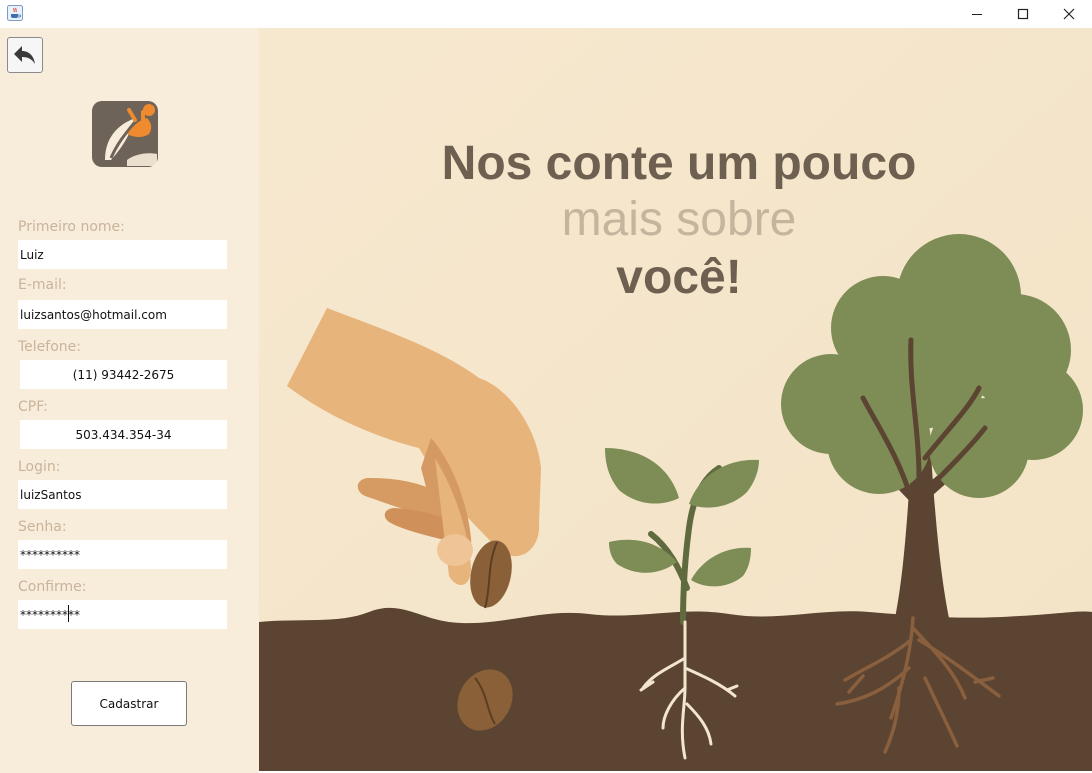  Describe the element at coordinates (122, 554) in the screenshot. I see `password-input` at that location.